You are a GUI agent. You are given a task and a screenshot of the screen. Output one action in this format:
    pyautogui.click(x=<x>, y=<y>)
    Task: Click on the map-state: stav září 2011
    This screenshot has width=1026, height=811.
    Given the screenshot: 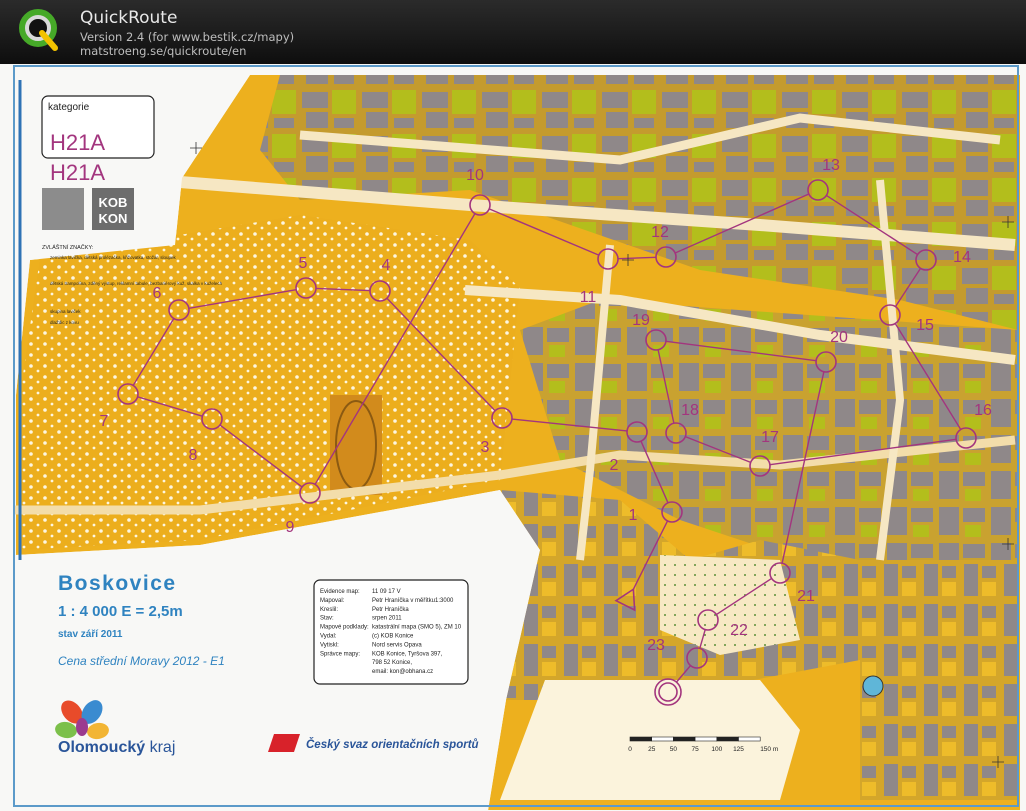 What is the action you would take?
    pyautogui.click(x=90, y=634)
    